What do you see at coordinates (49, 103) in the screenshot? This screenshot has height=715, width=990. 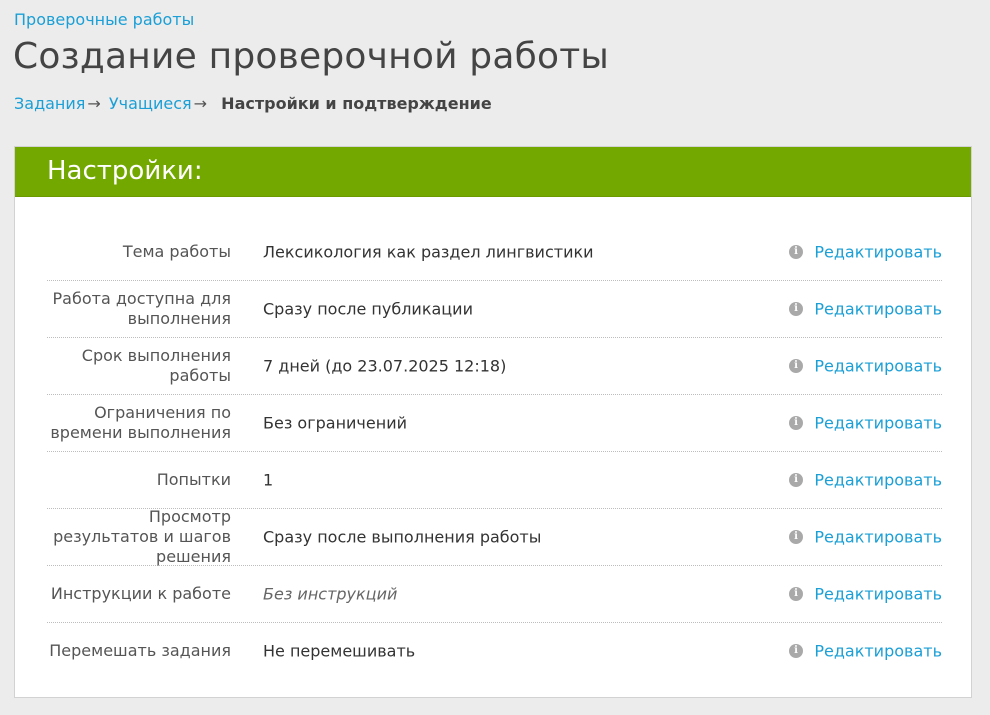 I see `step-tasks-link: Задания` at bounding box center [49, 103].